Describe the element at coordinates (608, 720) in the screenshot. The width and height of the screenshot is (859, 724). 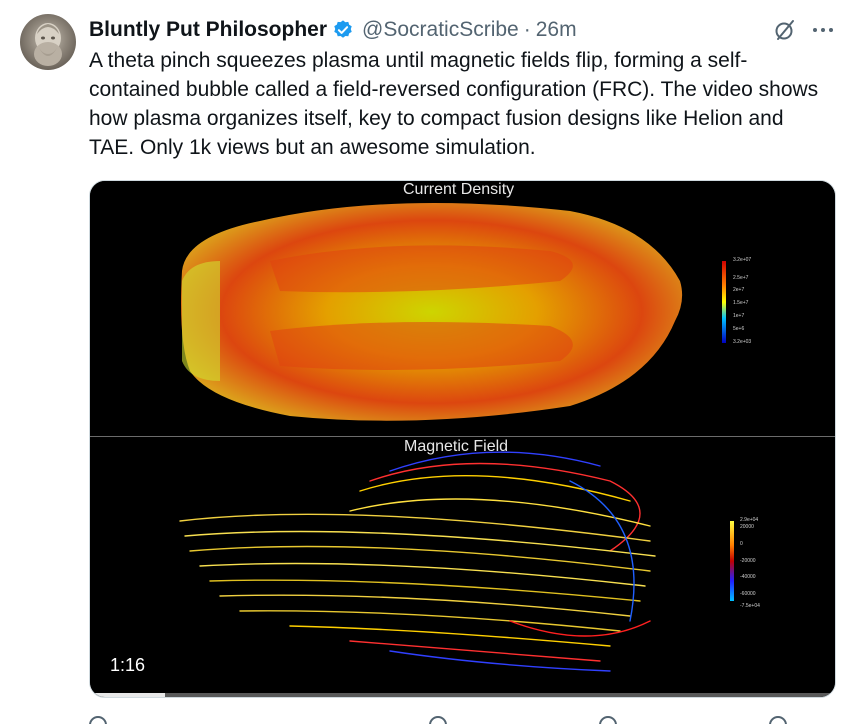
I see `views-icon` at that location.